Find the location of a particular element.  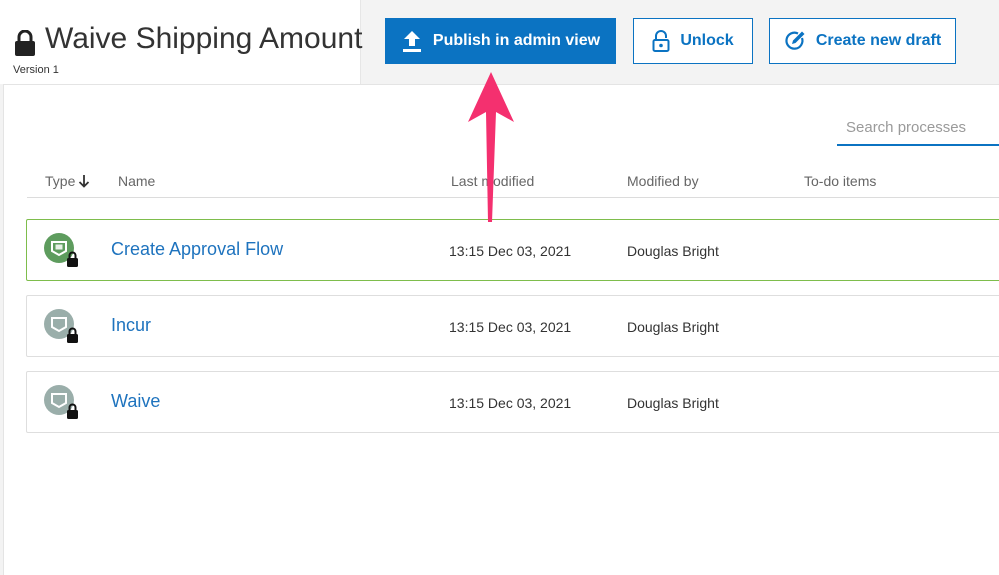

arrow-down-icon is located at coordinates (84, 181).